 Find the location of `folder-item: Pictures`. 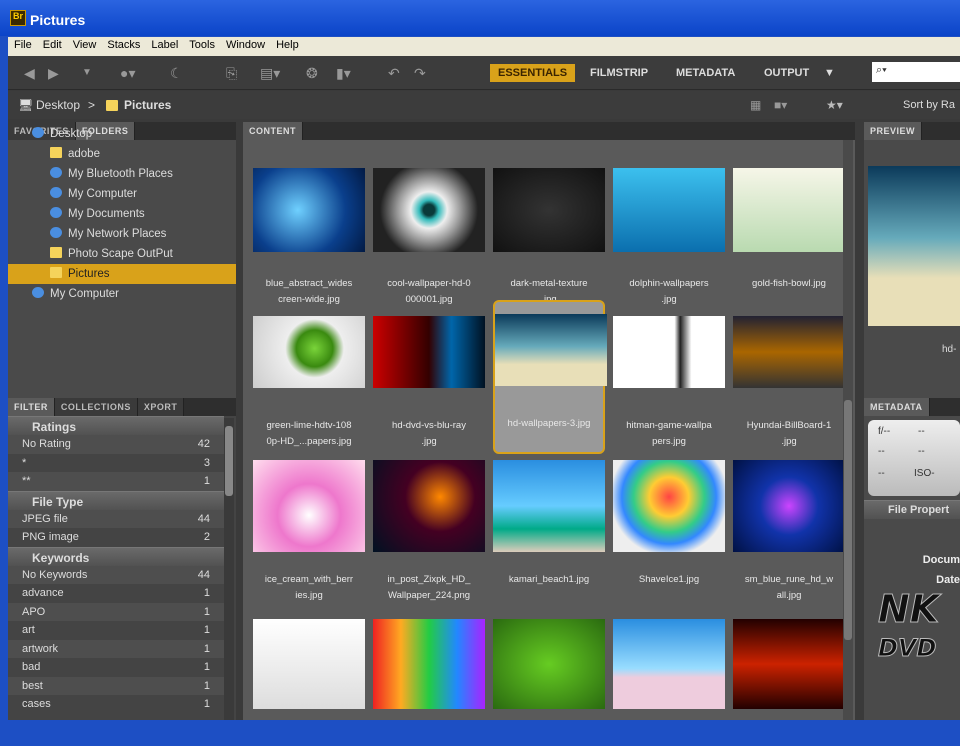

folder-item: Pictures is located at coordinates (122, 274).